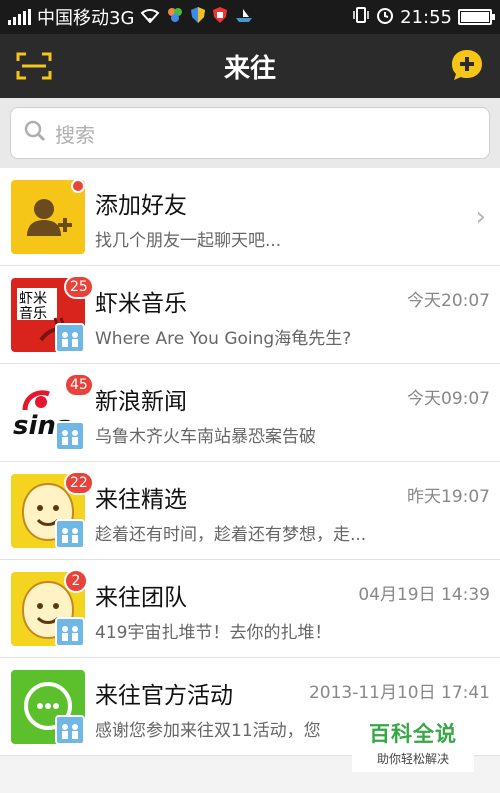 The width and height of the screenshot is (500, 793). Describe the element at coordinates (250, 217) in the screenshot. I see `list-item-add-friend: 添加好友 找几个朋友一起聊天吧... ›` at that location.